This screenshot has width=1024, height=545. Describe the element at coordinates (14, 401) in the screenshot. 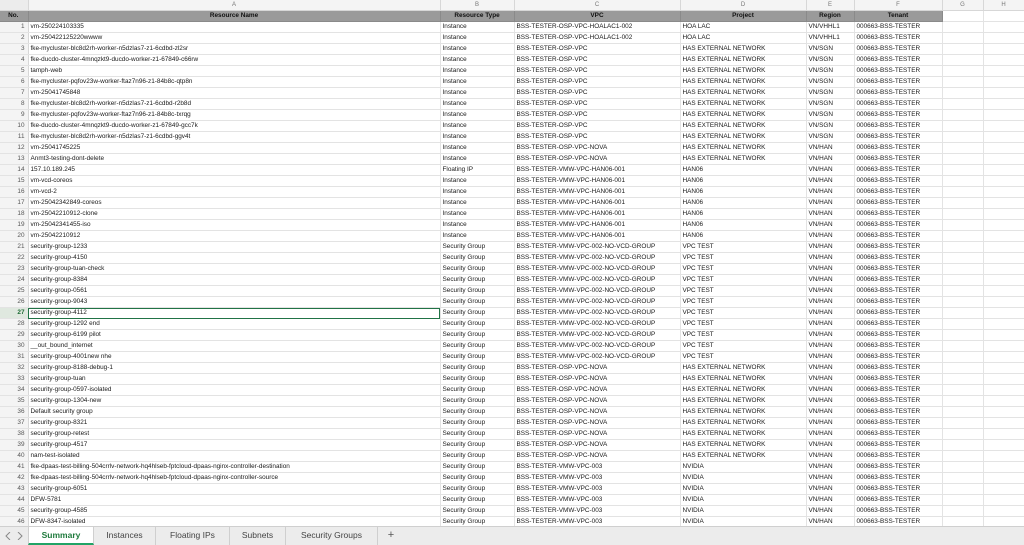

I see `row-number: 35` at that location.